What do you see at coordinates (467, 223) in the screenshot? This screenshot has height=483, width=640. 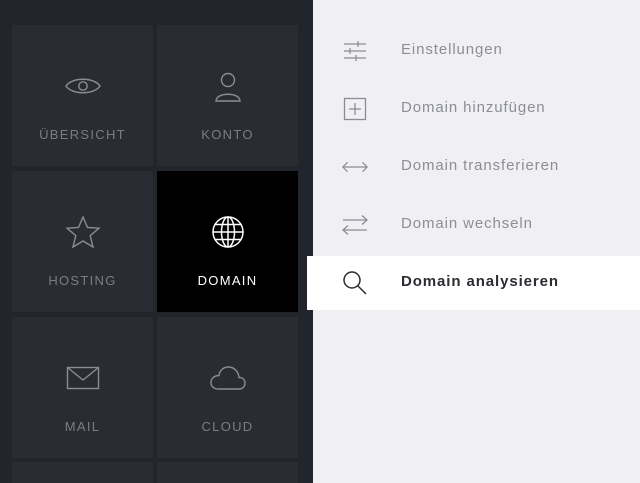 I see `menu-item-label: Domain wechseln` at bounding box center [467, 223].